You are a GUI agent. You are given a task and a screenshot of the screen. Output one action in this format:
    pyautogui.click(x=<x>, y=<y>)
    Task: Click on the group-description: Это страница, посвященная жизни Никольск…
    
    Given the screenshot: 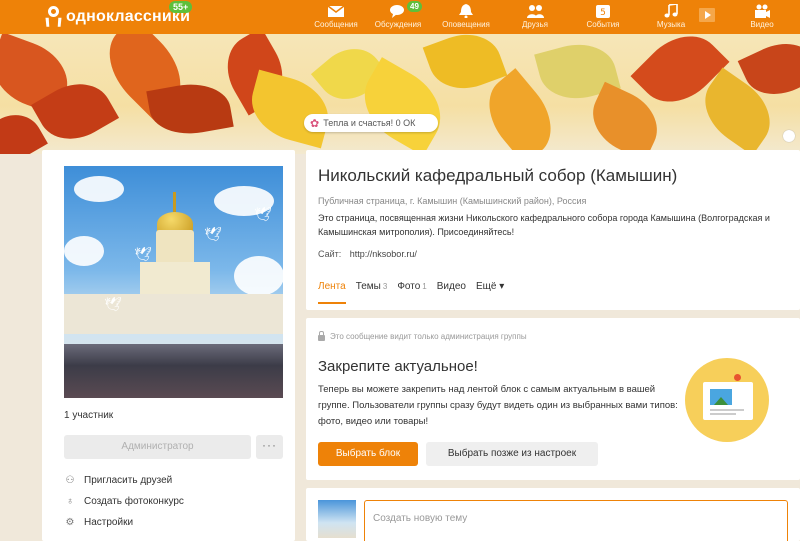 What is the action you would take?
    pyautogui.click(x=544, y=225)
    